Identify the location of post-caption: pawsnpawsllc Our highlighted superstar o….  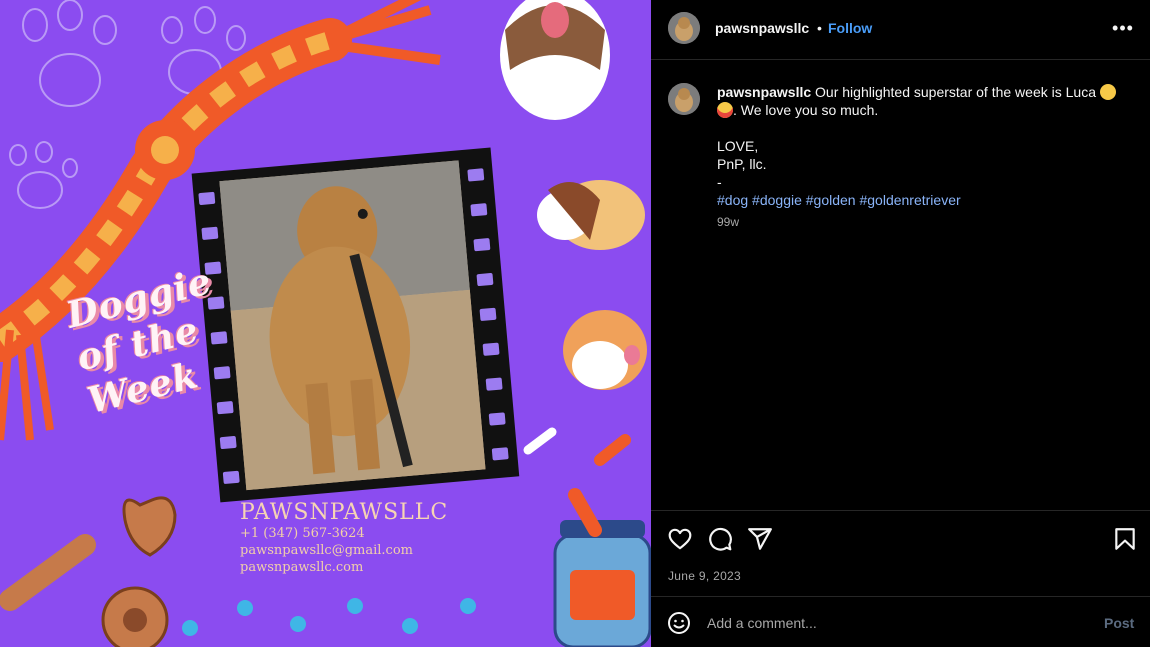
(927, 157).